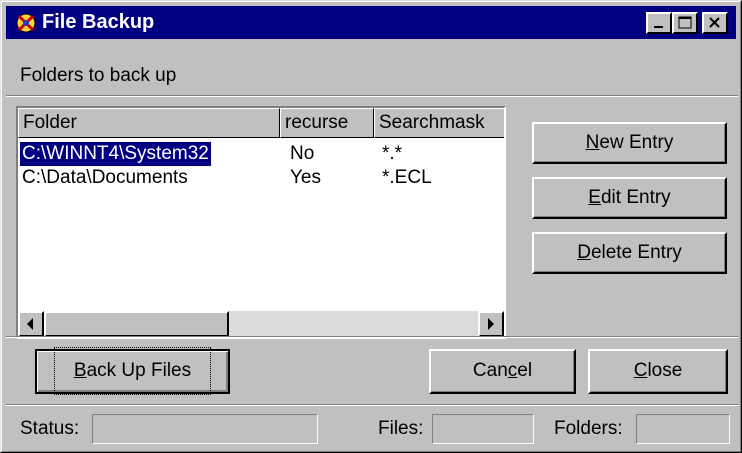  What do you see at coordinates (302, 153) in the screenshot?
I see `row-recurse: No` at bounding box center [302, 153].